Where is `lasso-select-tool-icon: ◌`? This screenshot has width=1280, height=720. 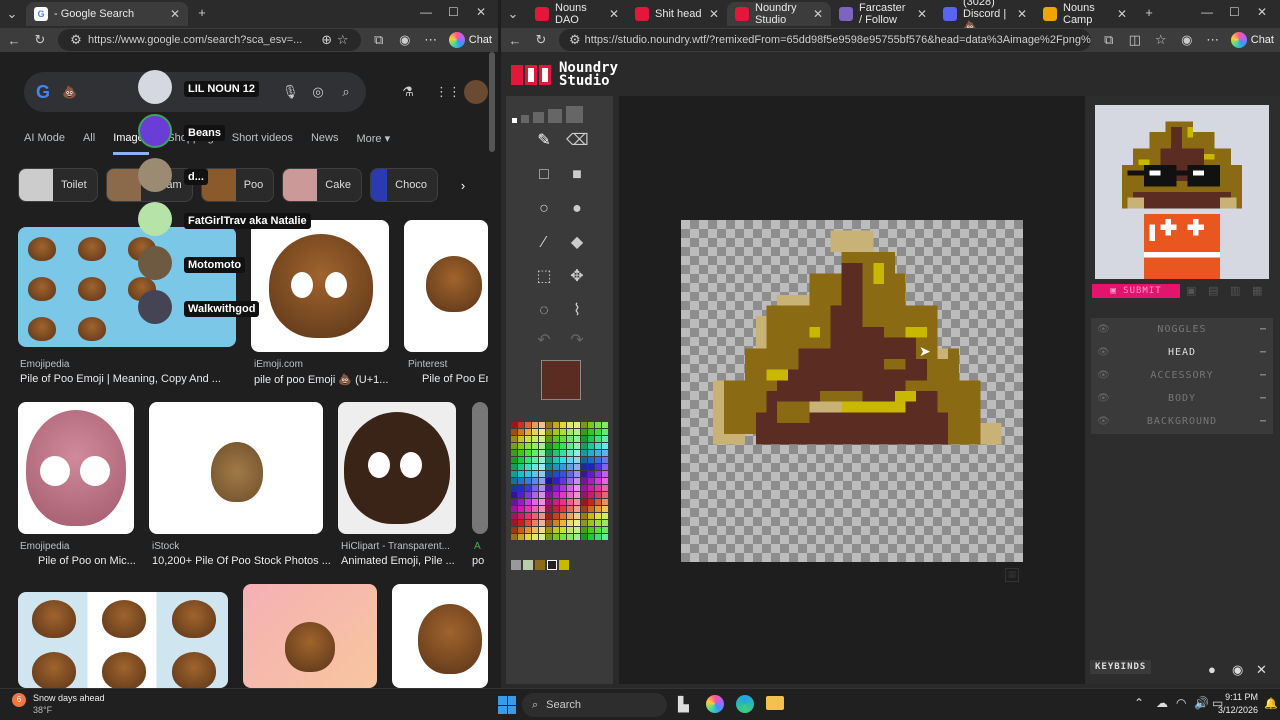
lasso-select-tool-icon: ◌ is located at coordinates (544, 311).